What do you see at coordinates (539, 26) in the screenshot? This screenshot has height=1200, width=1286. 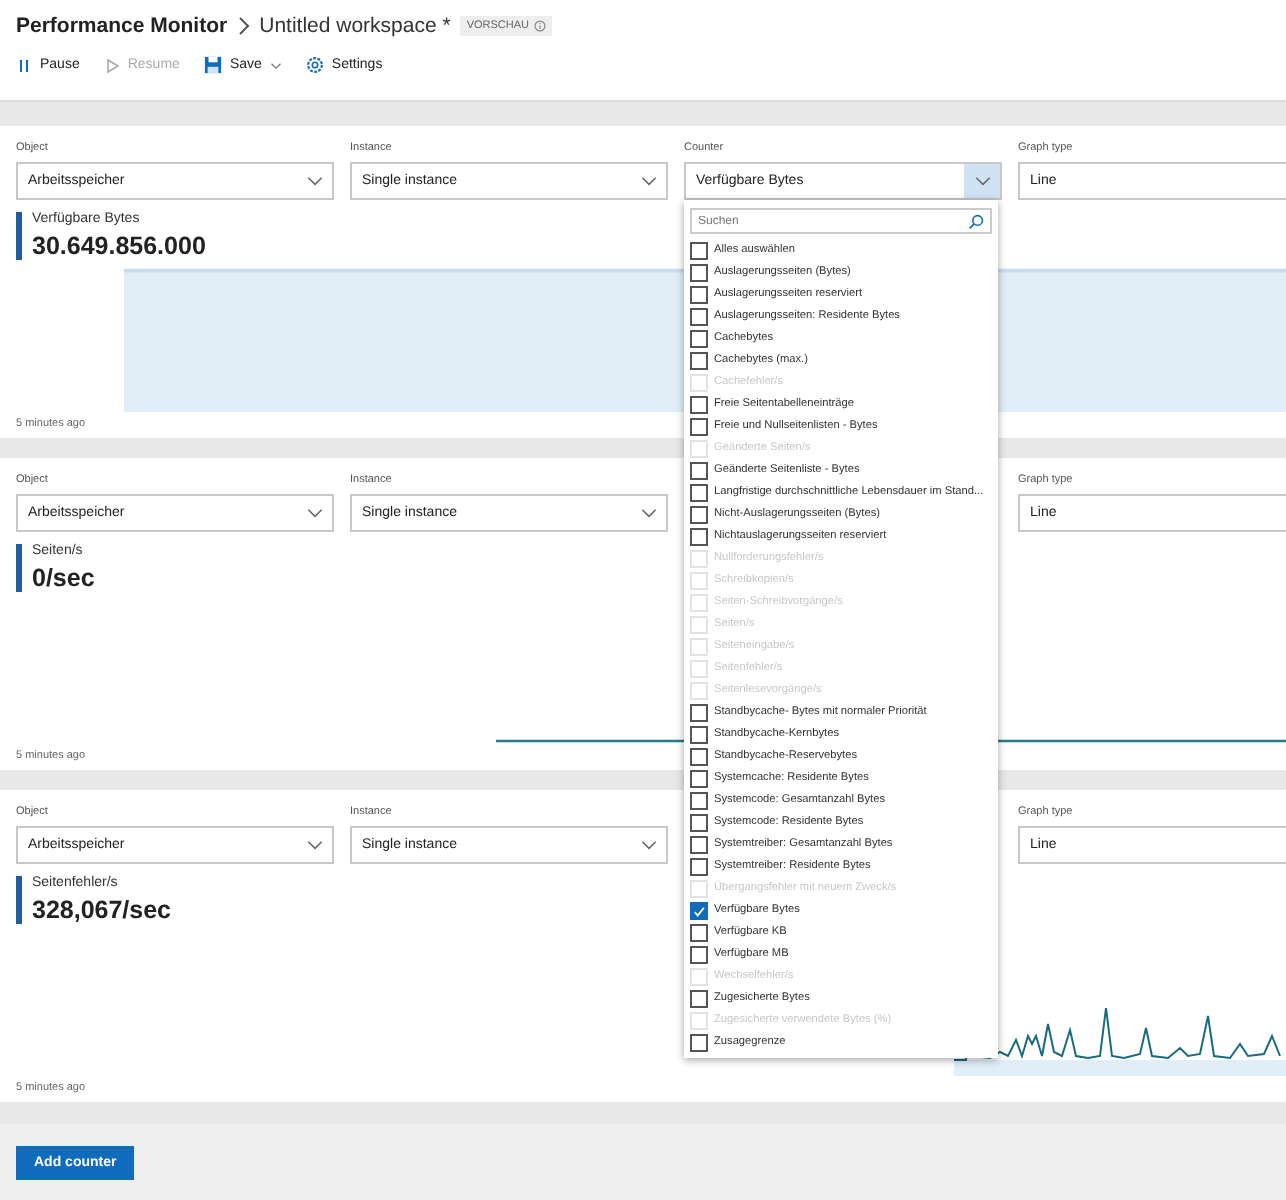 I see `info-icon` at bounding box center [539, 26].